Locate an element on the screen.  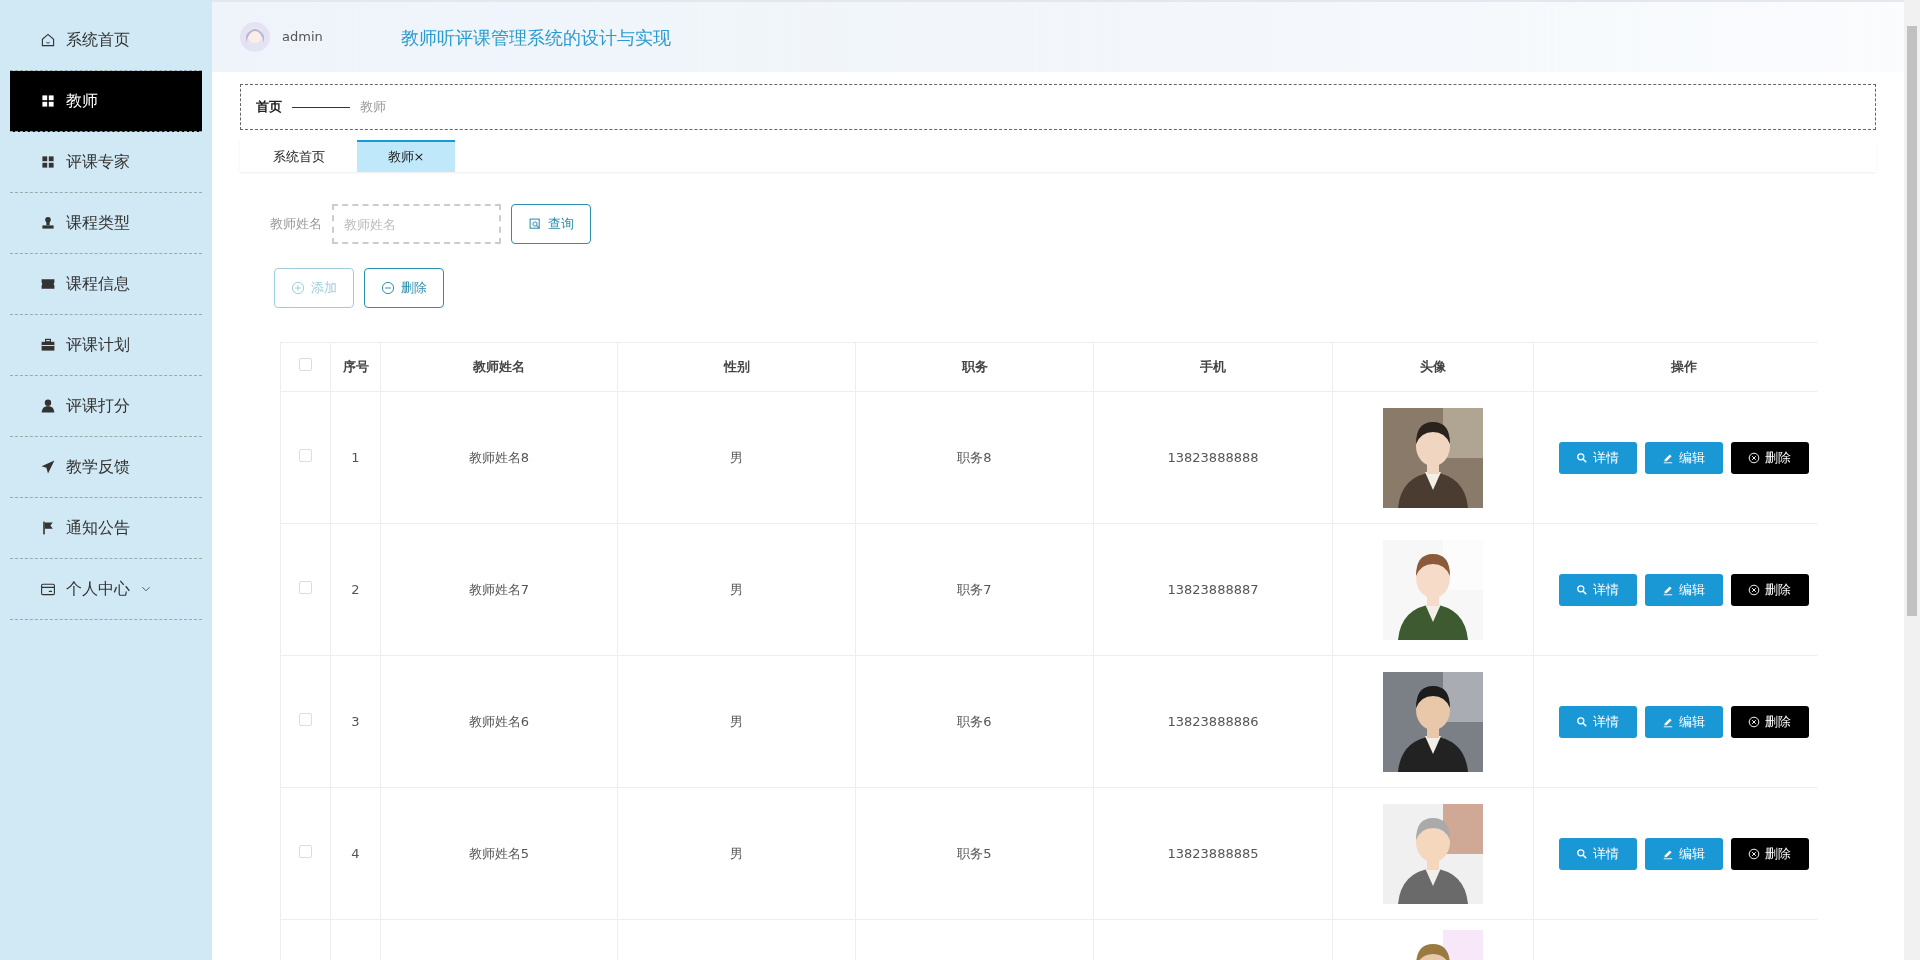
tab: 教师× is located at coordinates (406, 156).